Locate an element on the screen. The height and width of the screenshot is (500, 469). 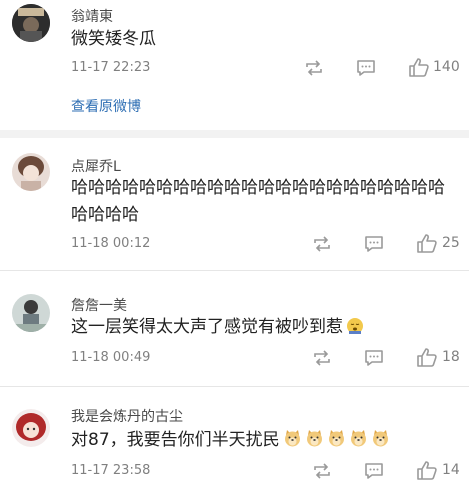
comment-username: 我是会炼丹的古尘 is located at coordinates (127, 416).